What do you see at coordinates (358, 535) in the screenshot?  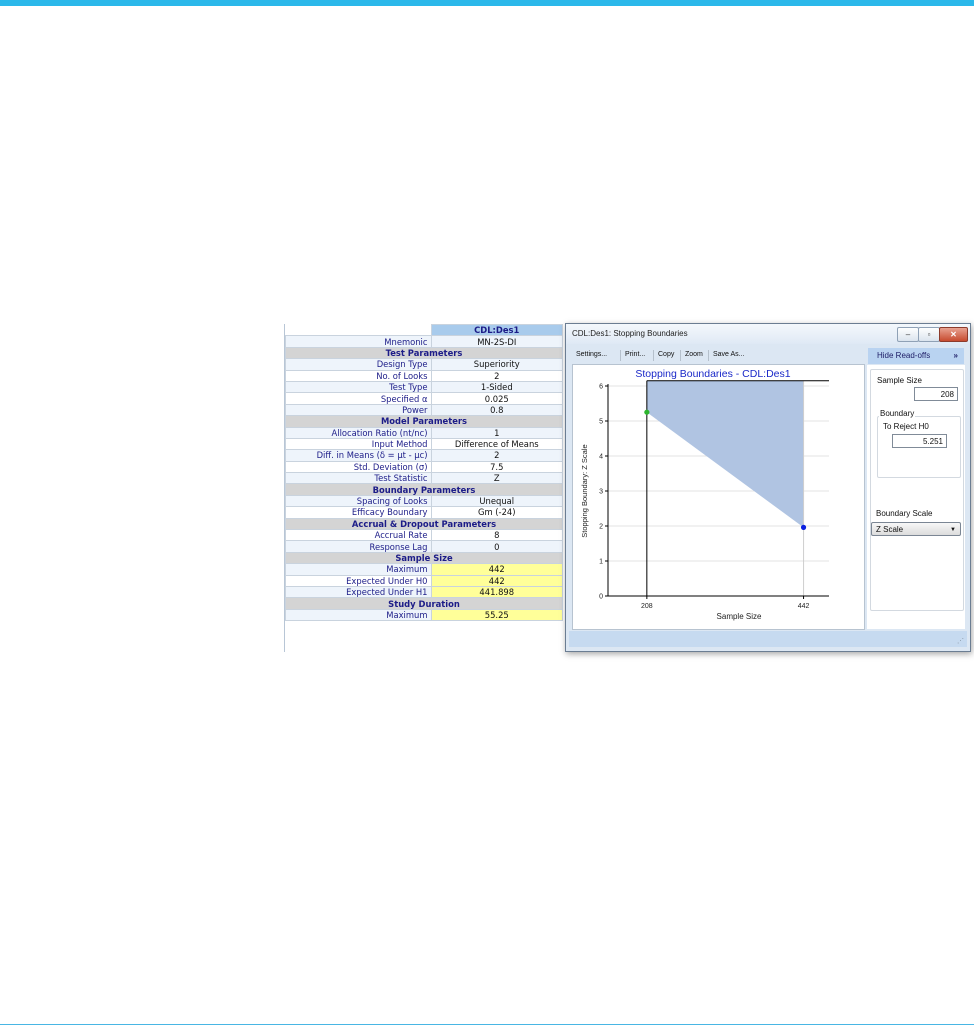 I see `parameter-label: Accrual Rate` at bounding box center [358, 535].